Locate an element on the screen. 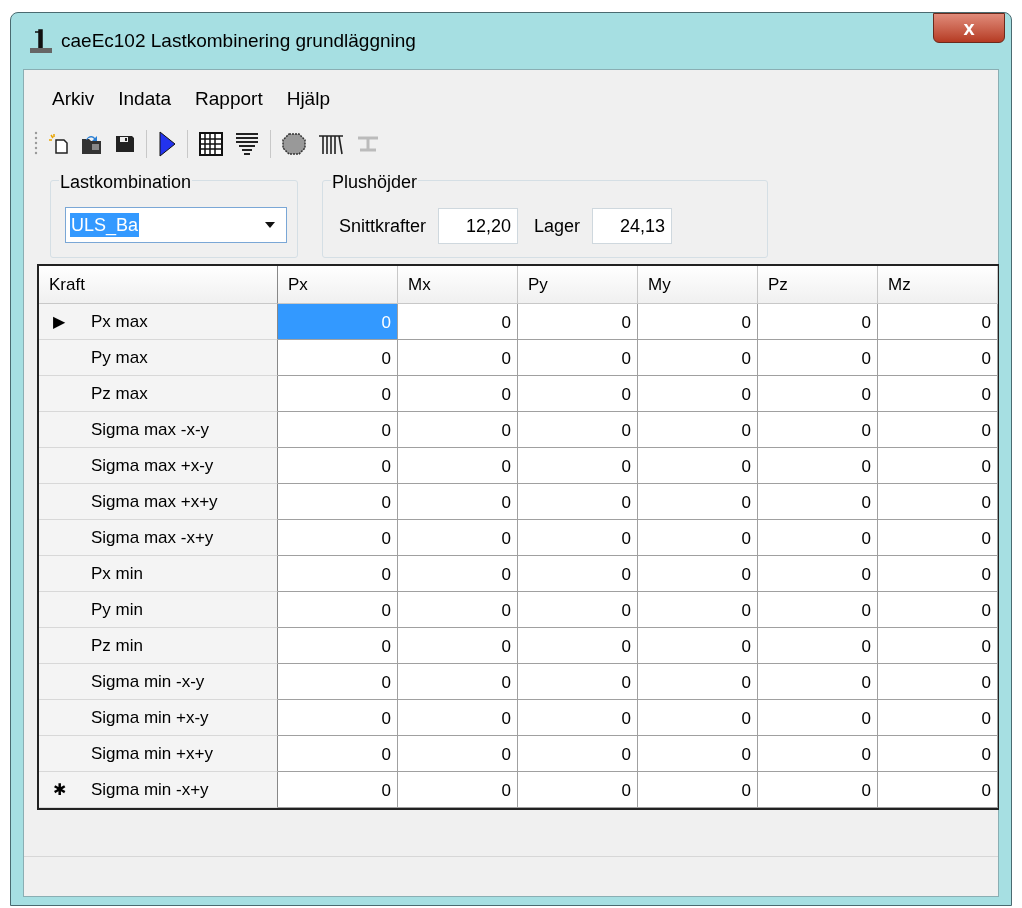 Image resolution: width=1022 pixels, height=908 pixels. row-header: Py min is located at coordinates (158, 610).